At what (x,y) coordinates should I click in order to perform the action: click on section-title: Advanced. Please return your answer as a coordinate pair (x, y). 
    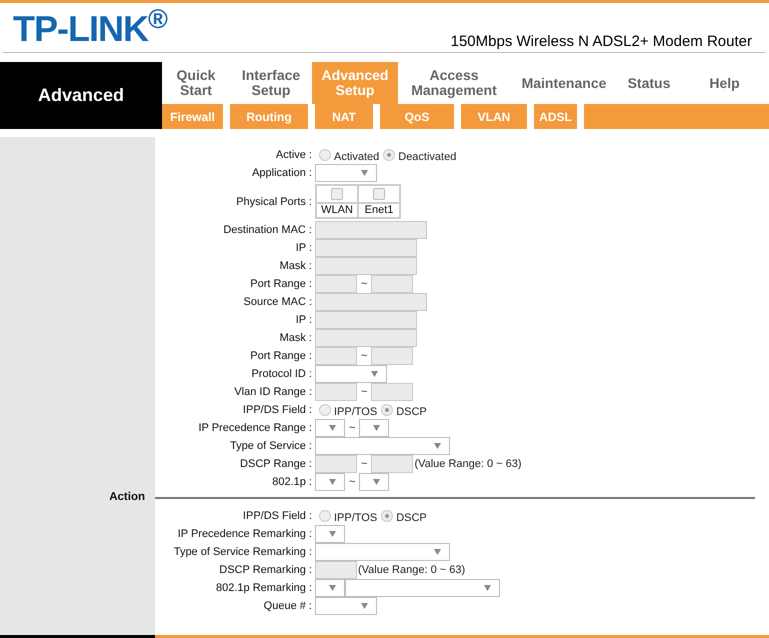
    Looking at the image, I should click on (81, 95).